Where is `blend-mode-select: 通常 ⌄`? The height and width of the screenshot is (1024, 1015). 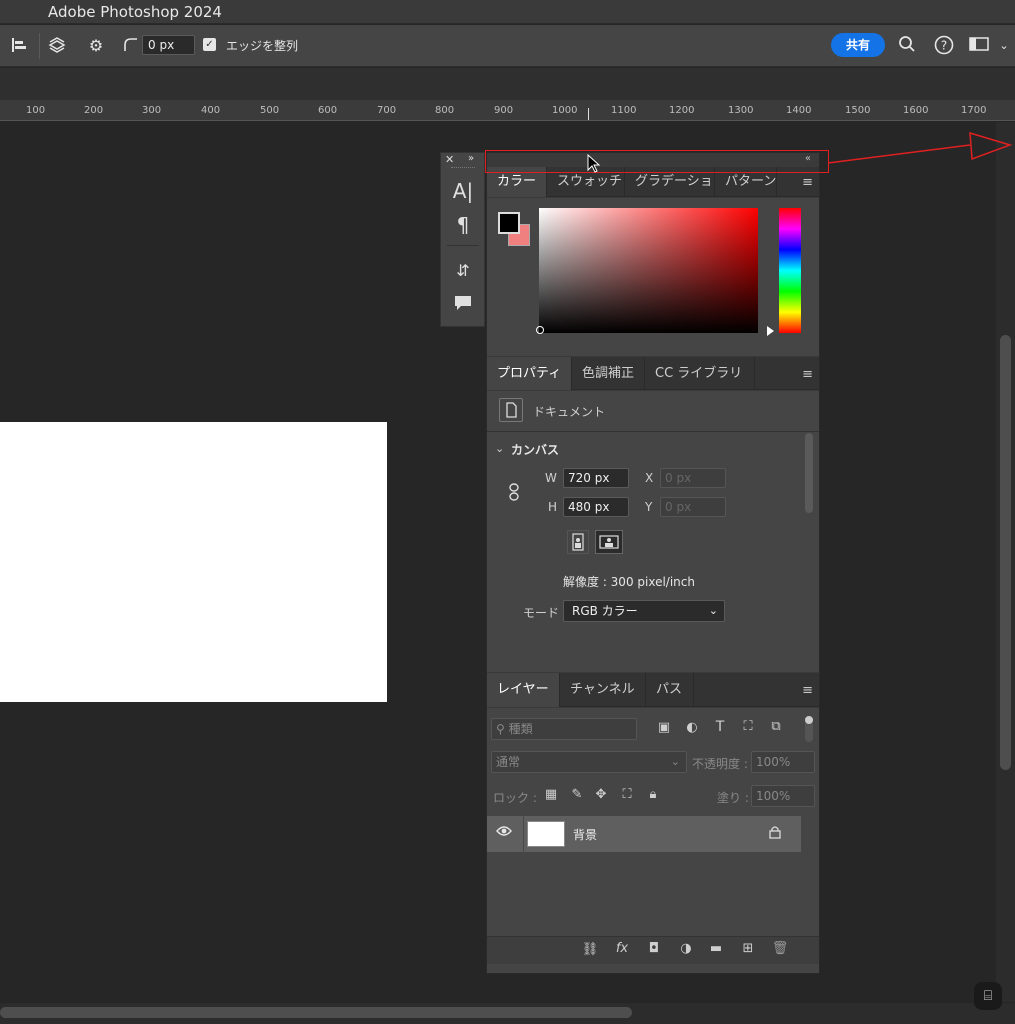
blend-mode-select: 通常 ⌄ is located at coordinates (589, 762).